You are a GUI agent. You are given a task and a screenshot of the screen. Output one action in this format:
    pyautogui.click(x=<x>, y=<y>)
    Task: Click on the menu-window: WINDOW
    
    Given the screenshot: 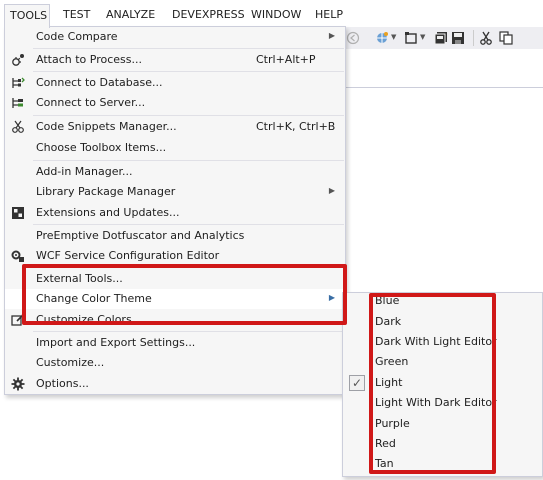 What is the action you would take?
    pyautogui.click(x=276, y=14)
    